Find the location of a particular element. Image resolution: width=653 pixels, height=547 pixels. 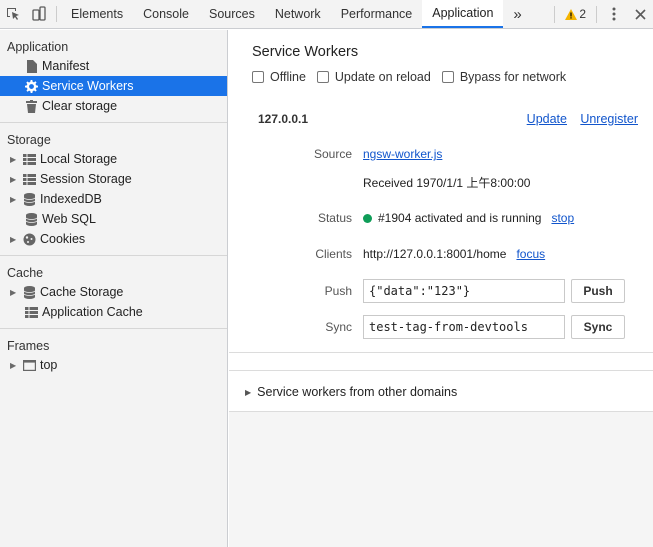

checkbox-label: Bypass for network is located at coordinates (513, 77).